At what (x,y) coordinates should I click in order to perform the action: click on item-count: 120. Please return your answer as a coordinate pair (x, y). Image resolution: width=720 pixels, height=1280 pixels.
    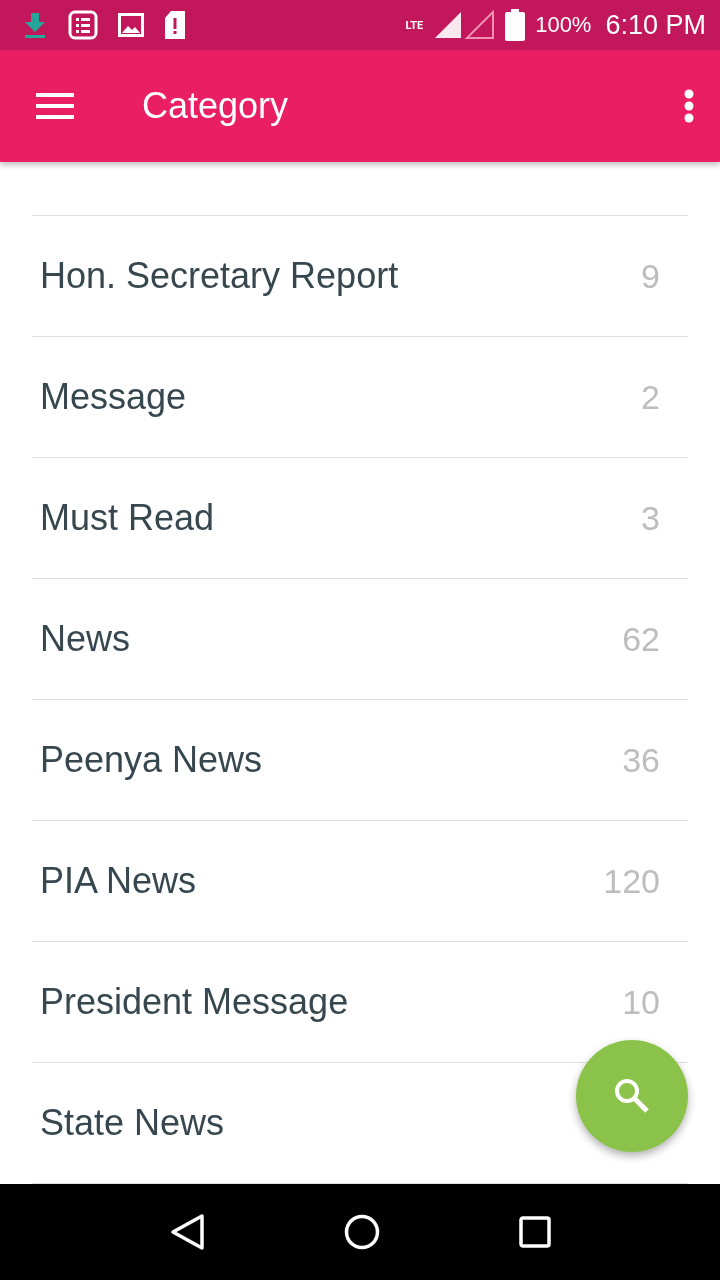
    Looking at the image, I should click on (631, 881).